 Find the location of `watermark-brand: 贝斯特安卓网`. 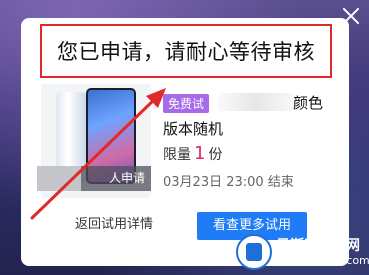

watermark-brand: 贝斯特安卓网 is located at coordinates (318, 246).